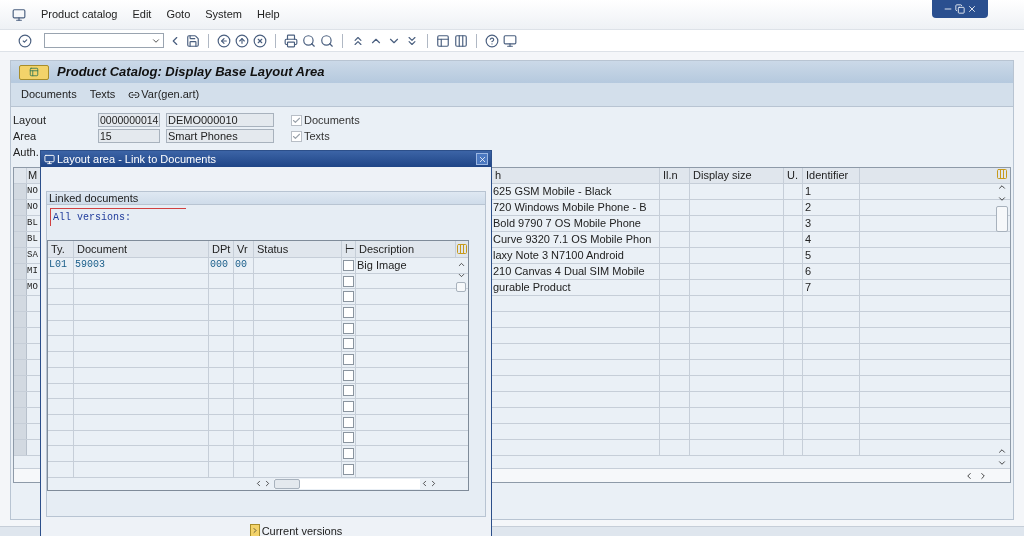  I want to click on transaction-menu-button, so click(34, 72).